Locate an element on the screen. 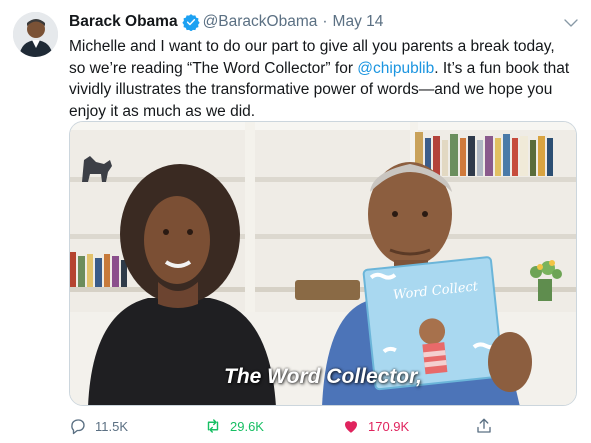 The height and width of the screenshot is (443, 591). tweet-date: May 14 is located at coordinates (358, 22).